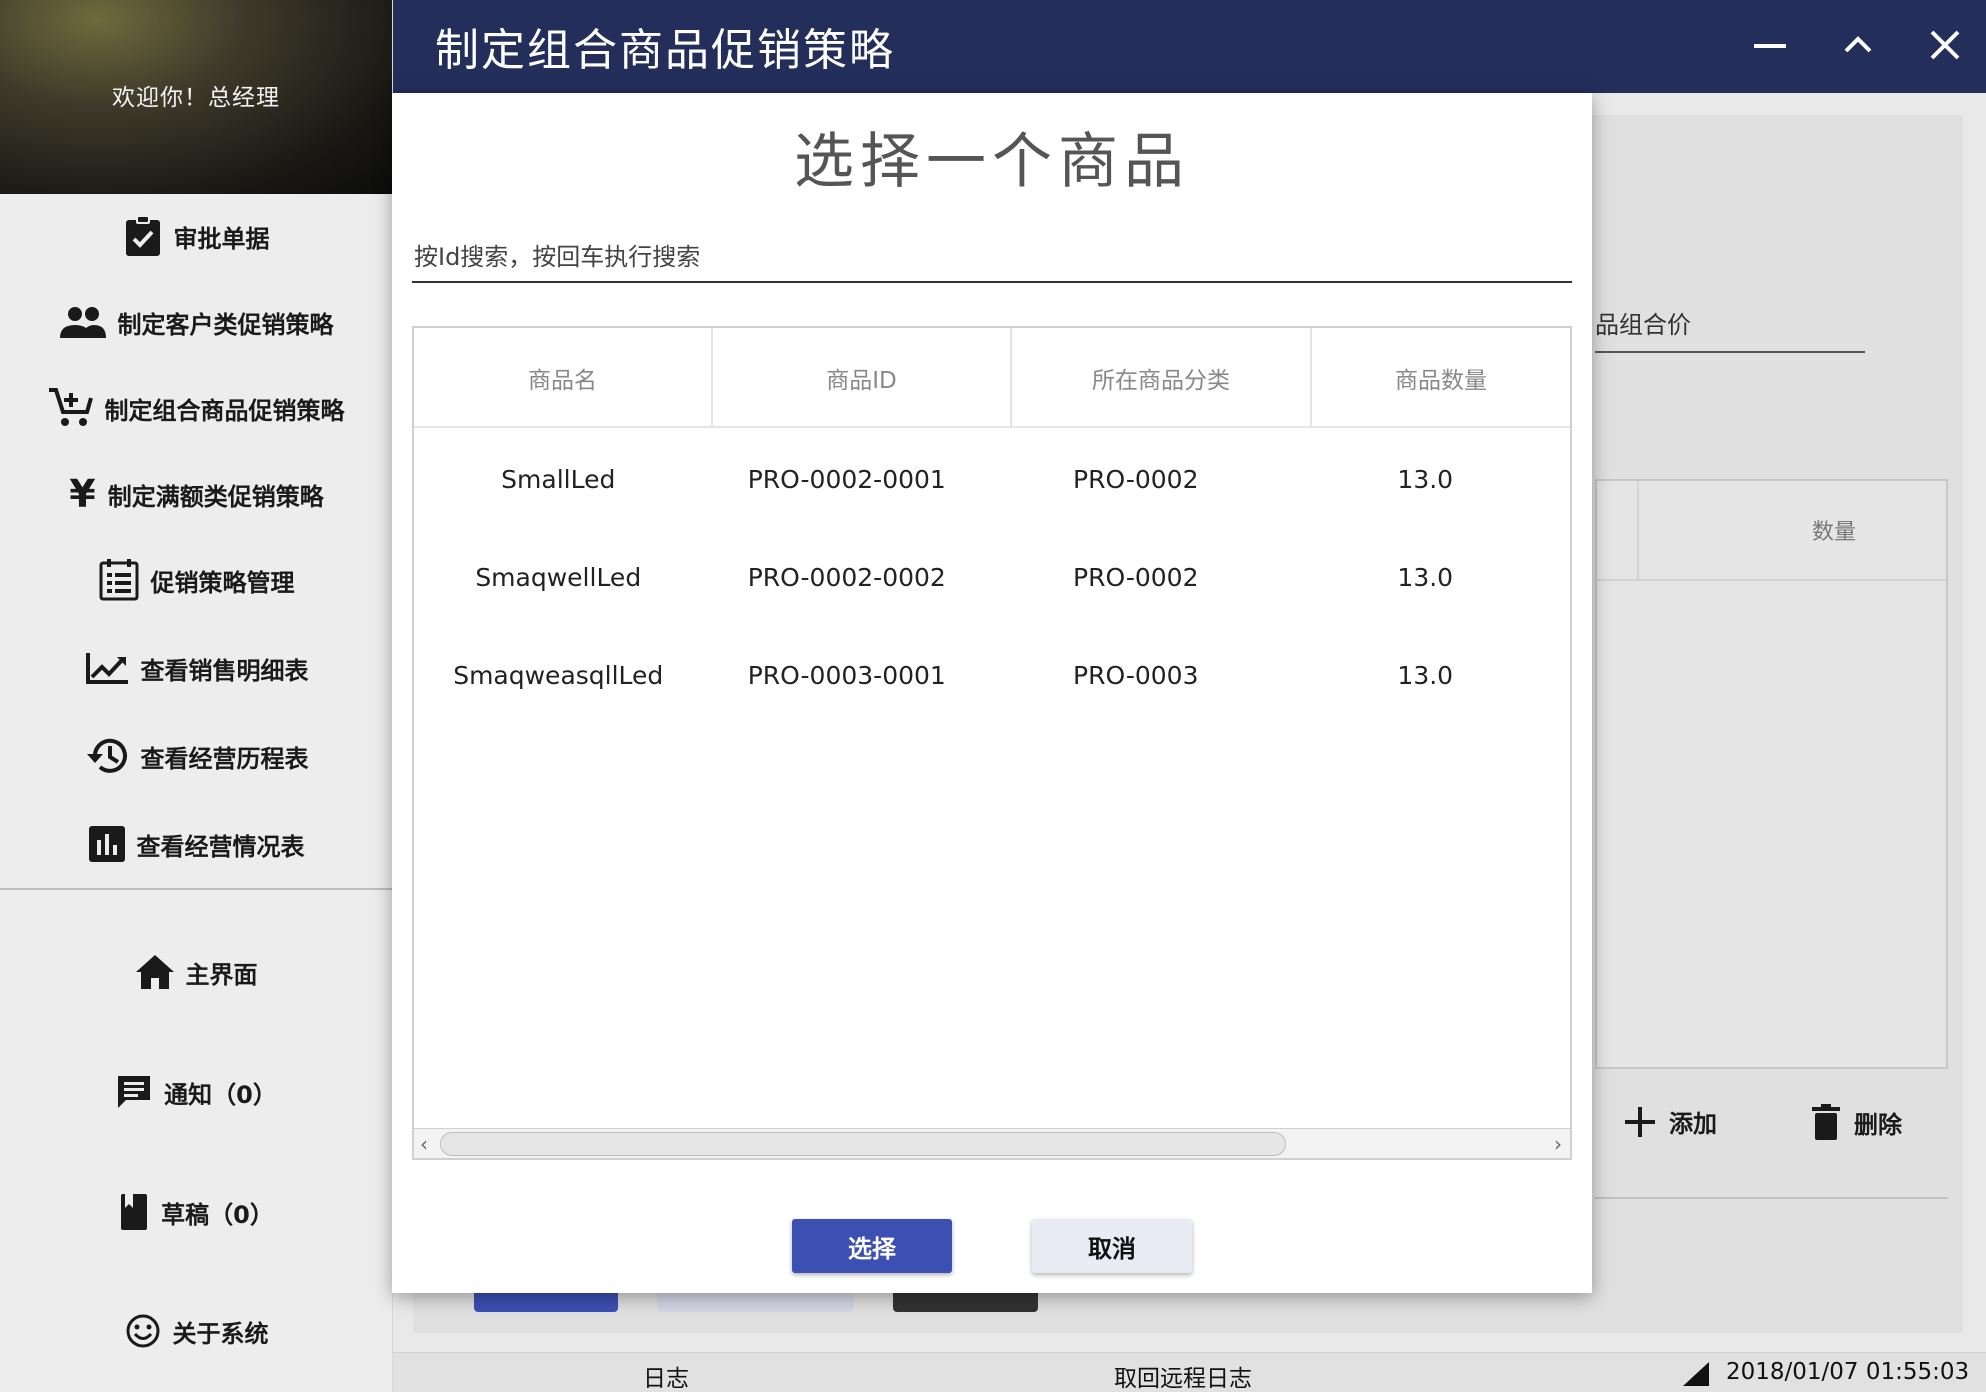  I want to click on sidebar-divider, so click(196, 889).